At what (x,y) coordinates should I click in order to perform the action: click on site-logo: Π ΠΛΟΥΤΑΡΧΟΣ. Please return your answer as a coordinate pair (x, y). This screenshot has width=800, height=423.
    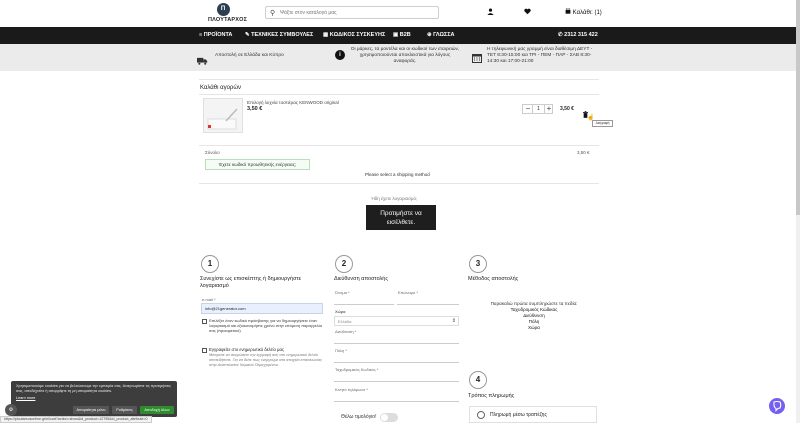
    Looking at the image, I should click on (228, 15).